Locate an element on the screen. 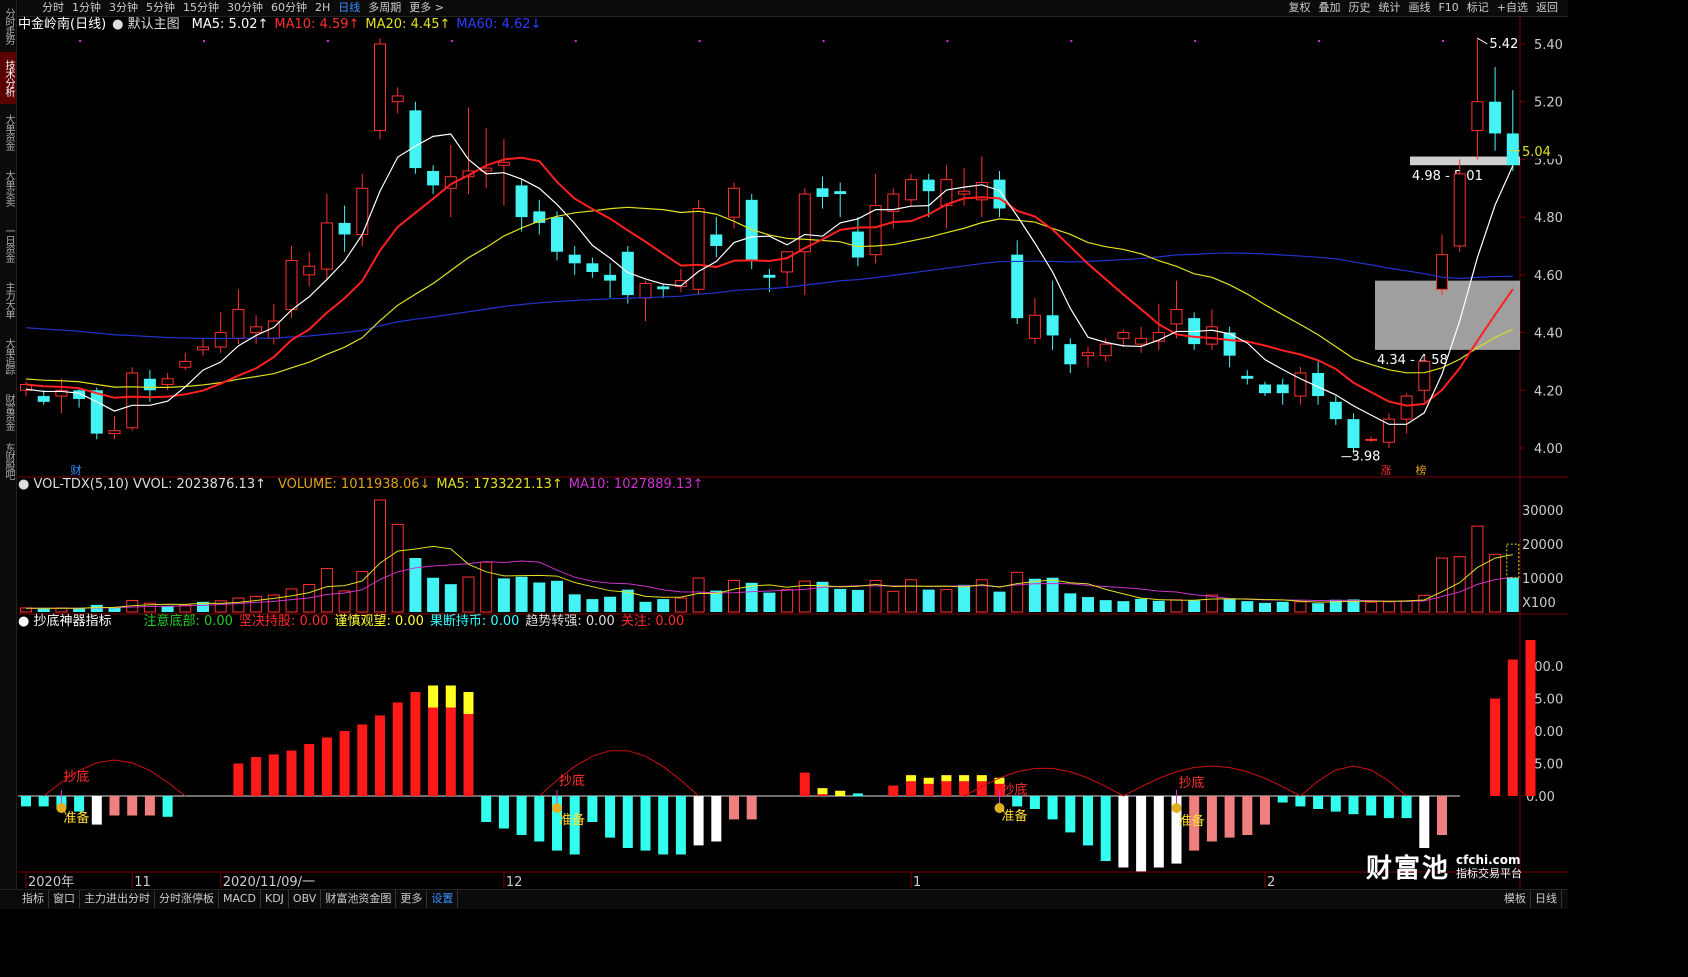 This screenshot has height=977, width=1688. period-tab-0: 分时 is located at coordinates (53, 8).